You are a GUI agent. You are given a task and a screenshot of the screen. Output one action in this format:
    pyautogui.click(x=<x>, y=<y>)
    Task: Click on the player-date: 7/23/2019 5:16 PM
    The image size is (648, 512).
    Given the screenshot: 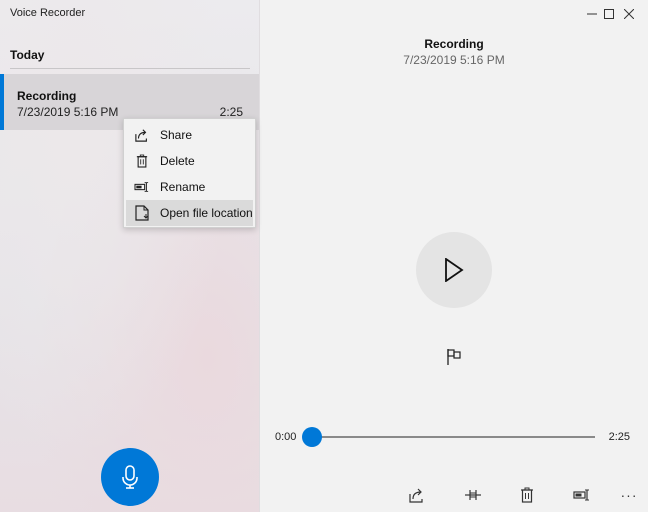 What is the action you would take?
    pyautogui.click(x=454, y=60)
    